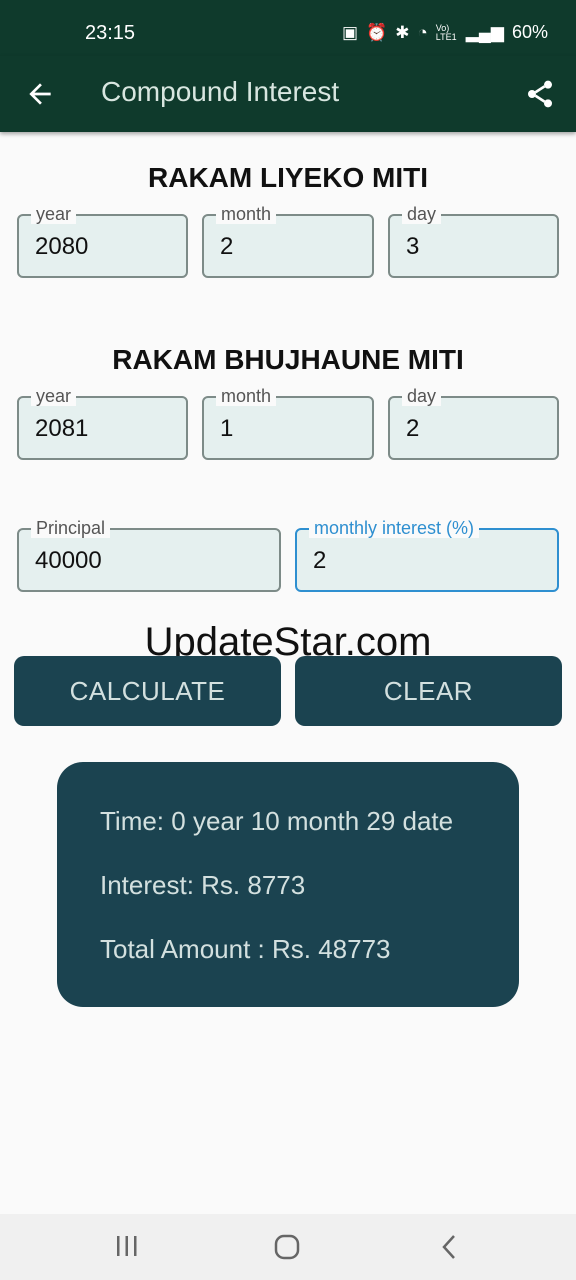 This screenshot has height=1280, width=576. I want to click on page-title: Compound Interest, so click(220, 91).